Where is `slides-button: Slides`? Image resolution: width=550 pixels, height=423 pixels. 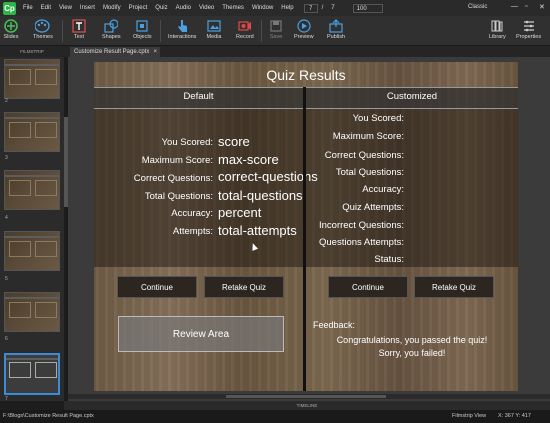 slides-button: Slides is located at coordinates (11, 29).